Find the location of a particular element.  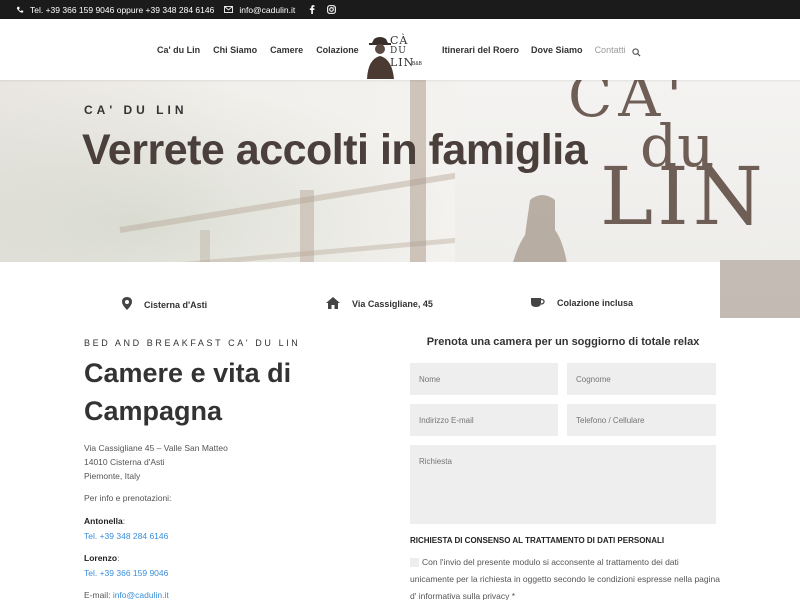

features-strip is located at coordinates (360, 293).